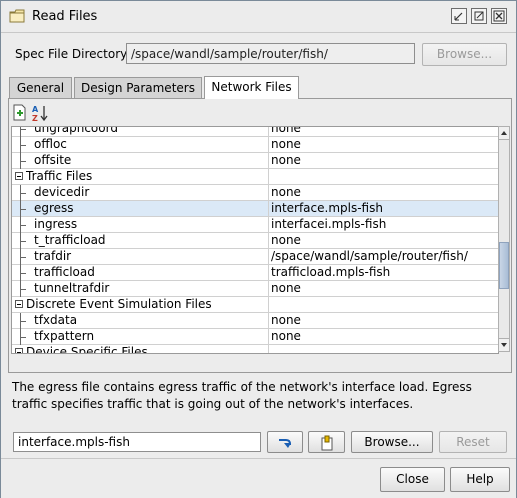 The width and height of the screenshot is (517, 498). What do you see at coordinates (56, 224) in the screenshot?
I see `file-key-label: ingress` at bounding box center [56, 224].